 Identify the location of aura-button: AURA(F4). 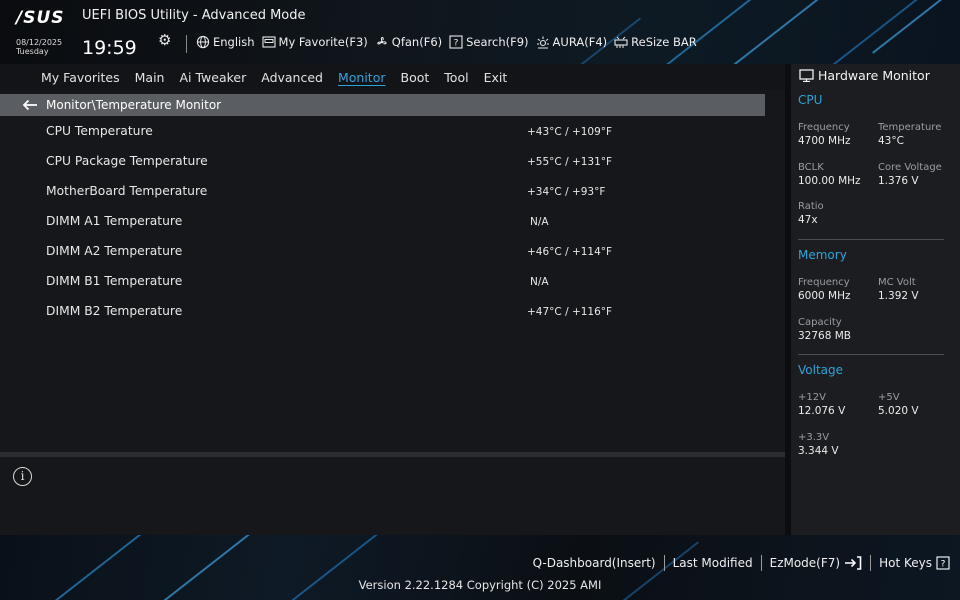
(572, 42).